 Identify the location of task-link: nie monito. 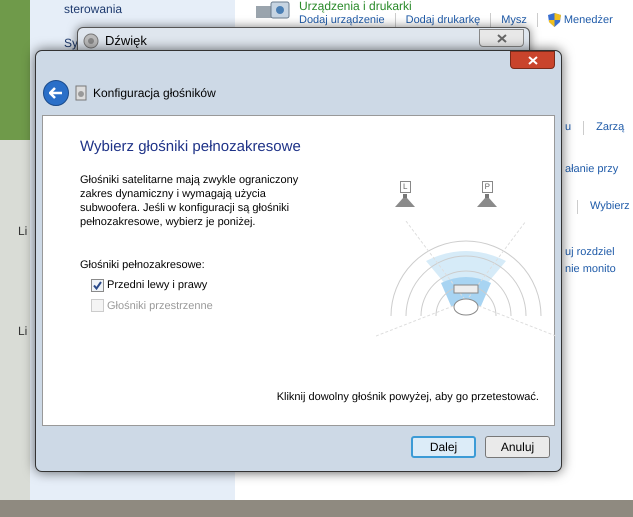
(590, 269).